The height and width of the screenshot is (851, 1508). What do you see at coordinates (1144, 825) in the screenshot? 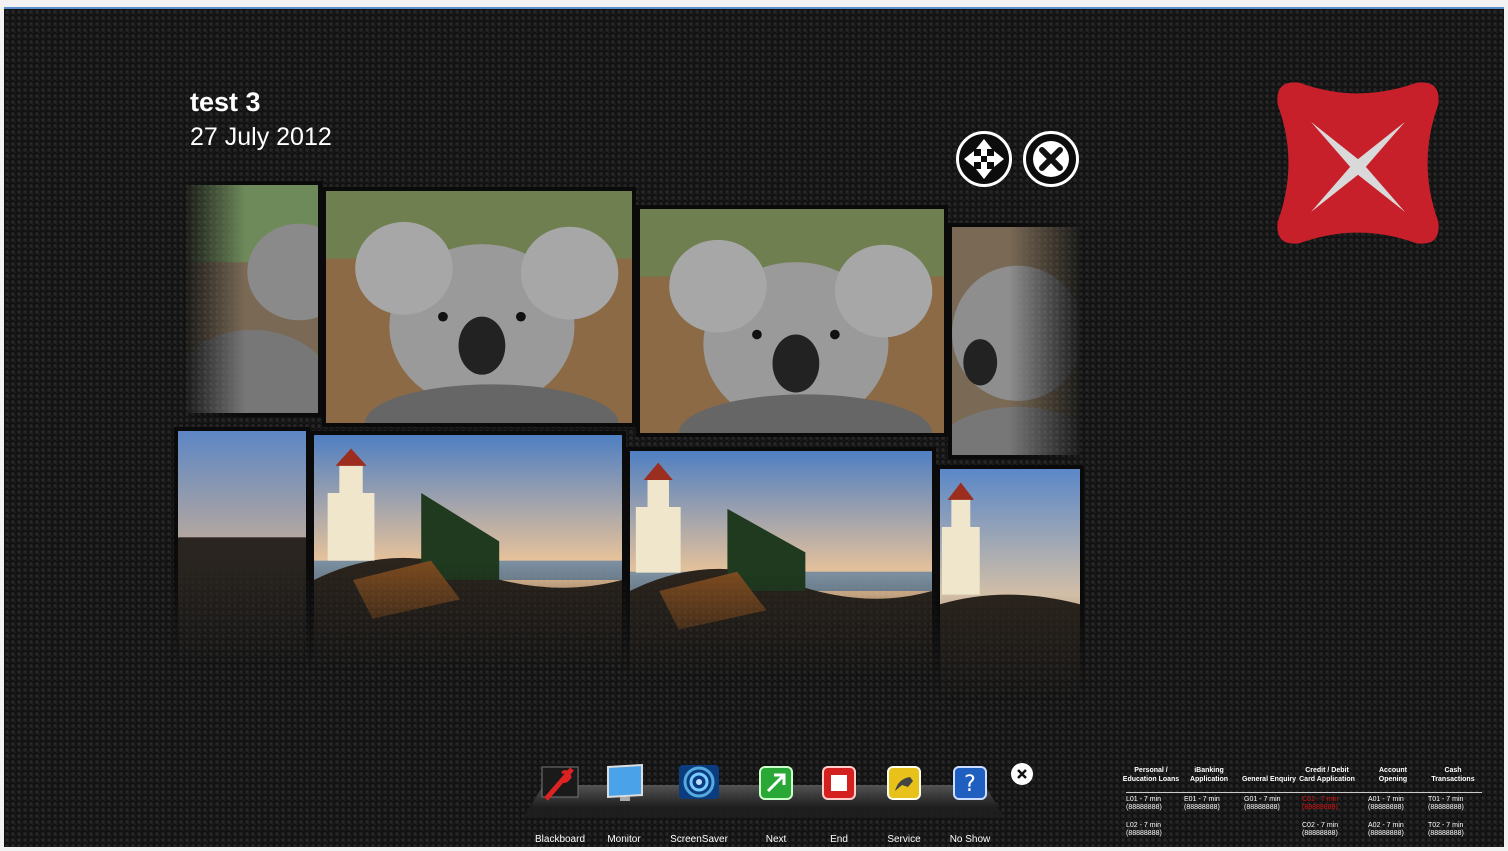
I see `queue-ticket-label: L02 - 7 min` at bounding box center [1144, 825].